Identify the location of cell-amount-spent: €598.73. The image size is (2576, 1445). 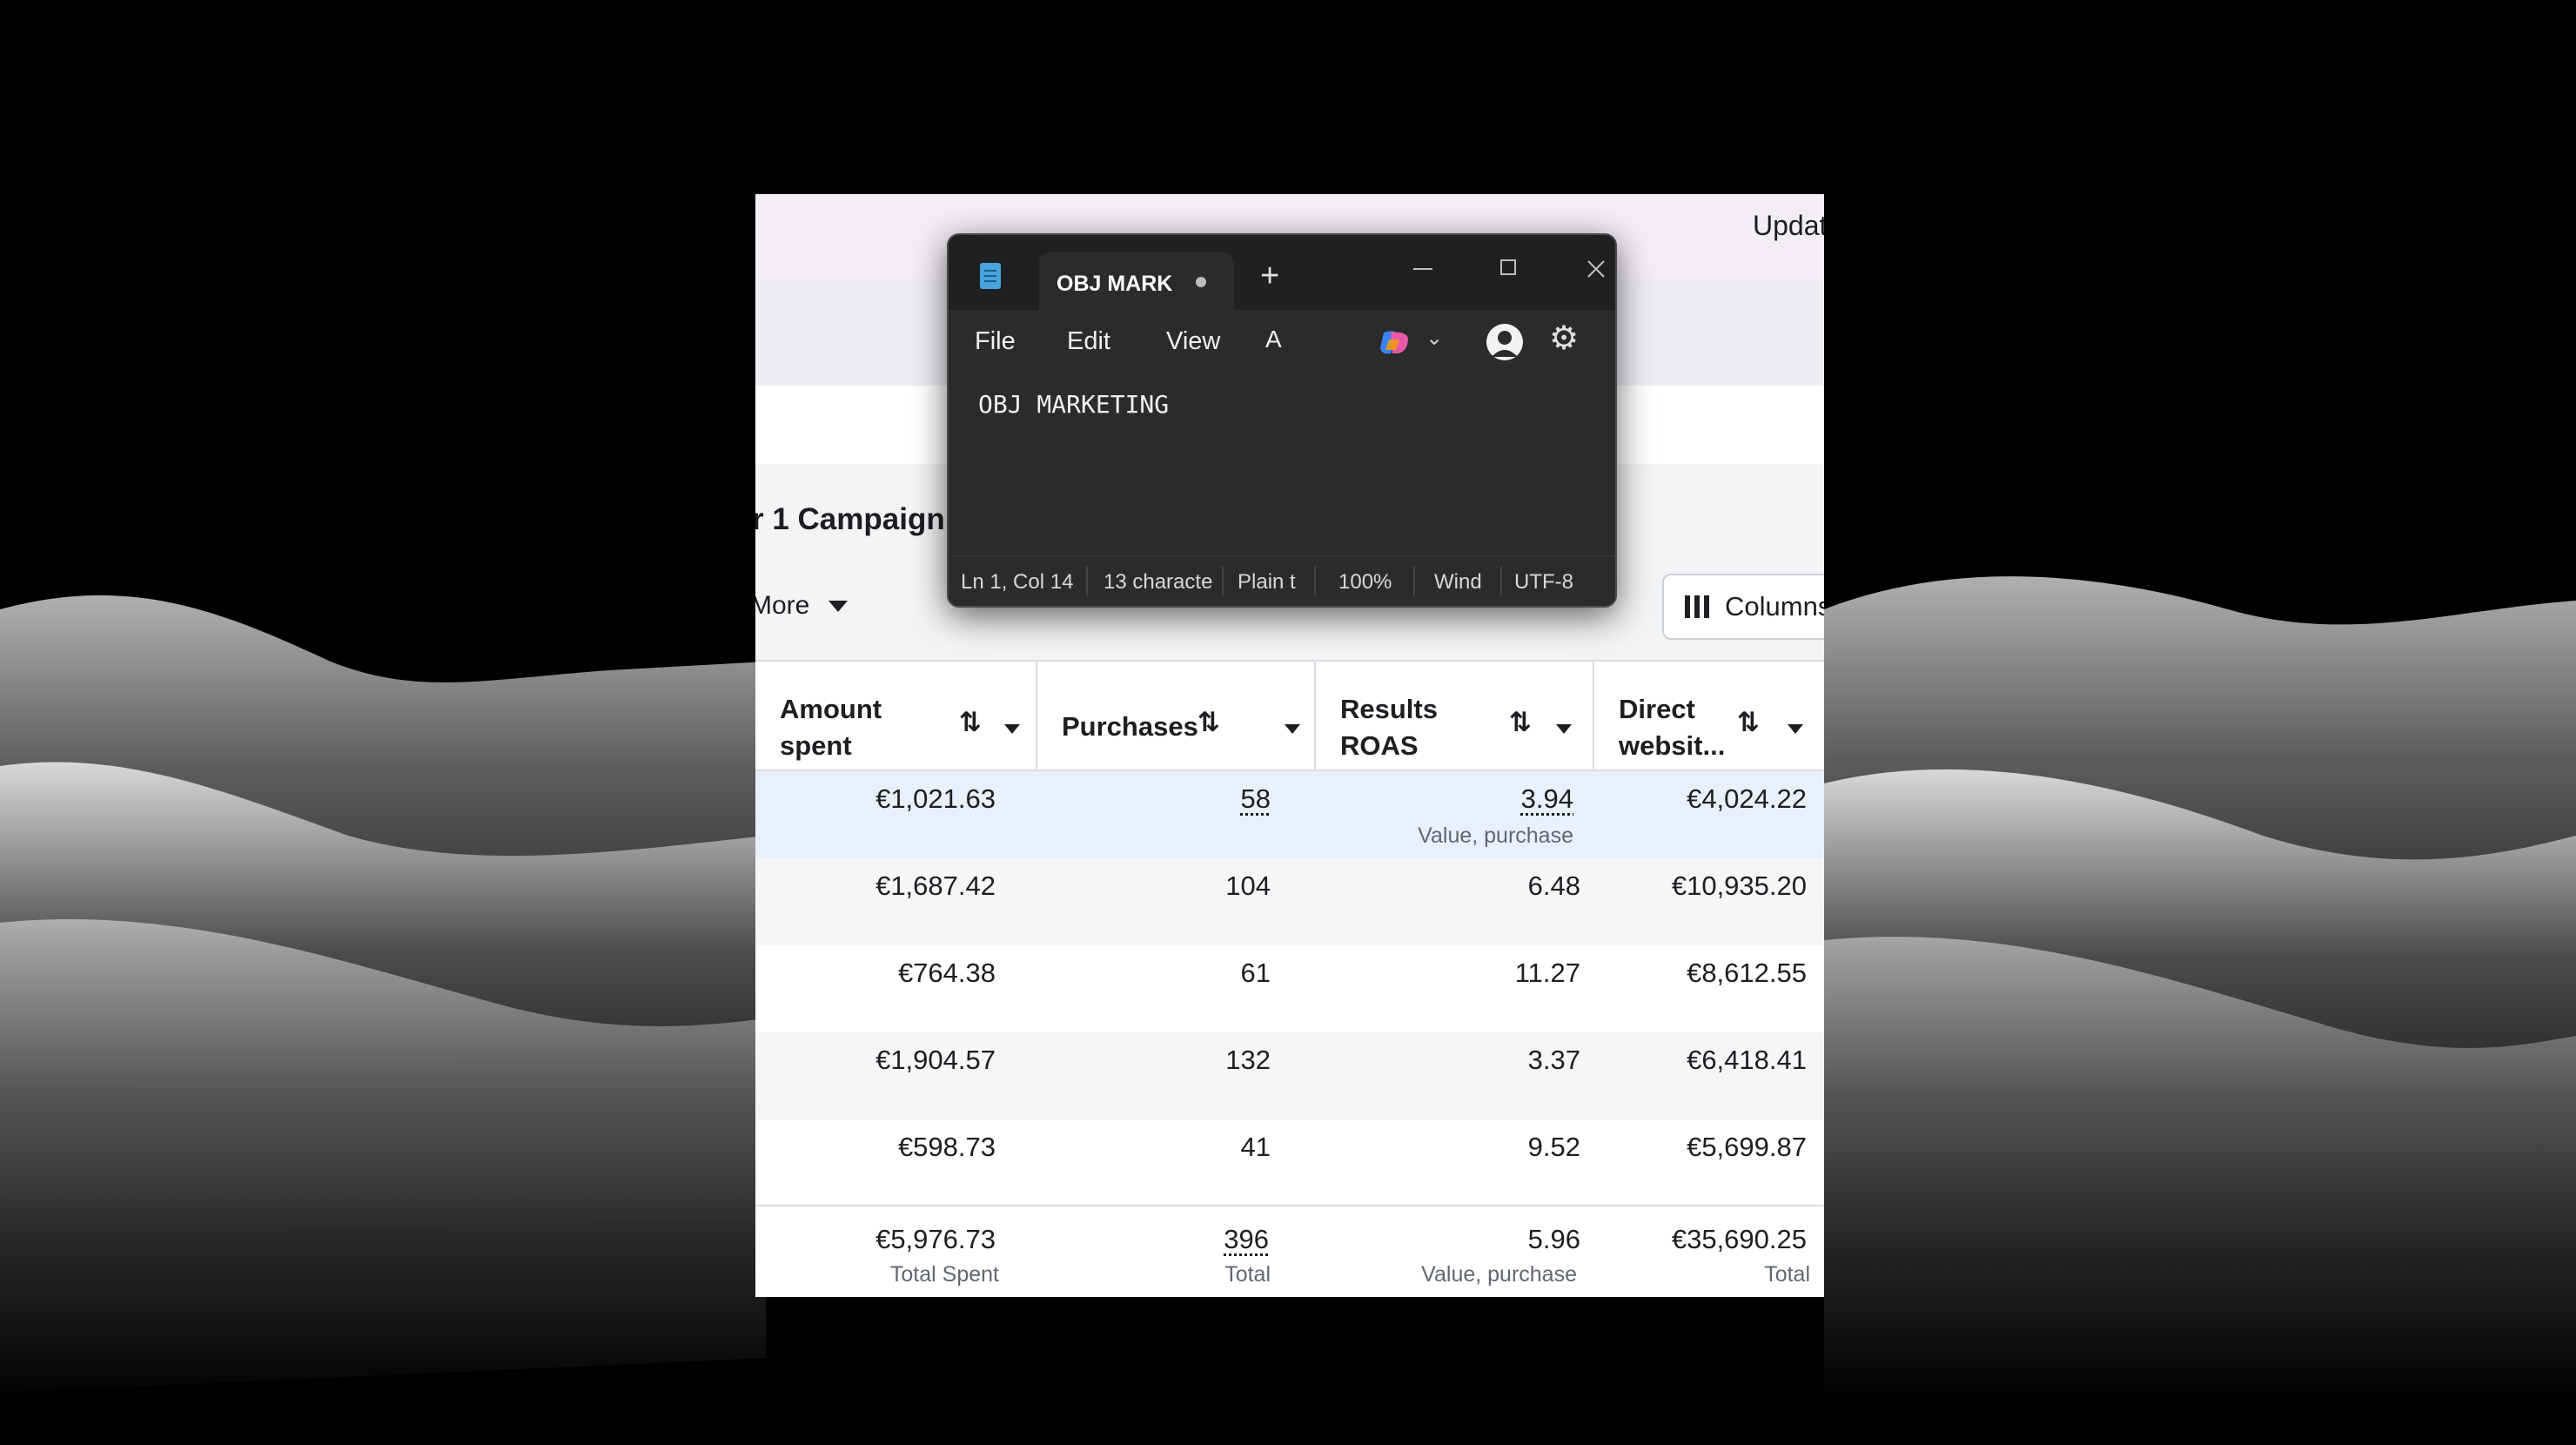
(946, 1147).